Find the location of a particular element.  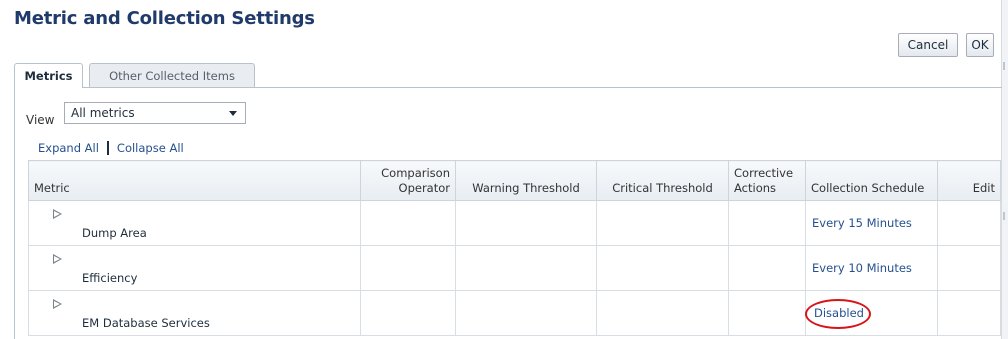

metric-cell: Efficiency is located at coordinates (194, 268).